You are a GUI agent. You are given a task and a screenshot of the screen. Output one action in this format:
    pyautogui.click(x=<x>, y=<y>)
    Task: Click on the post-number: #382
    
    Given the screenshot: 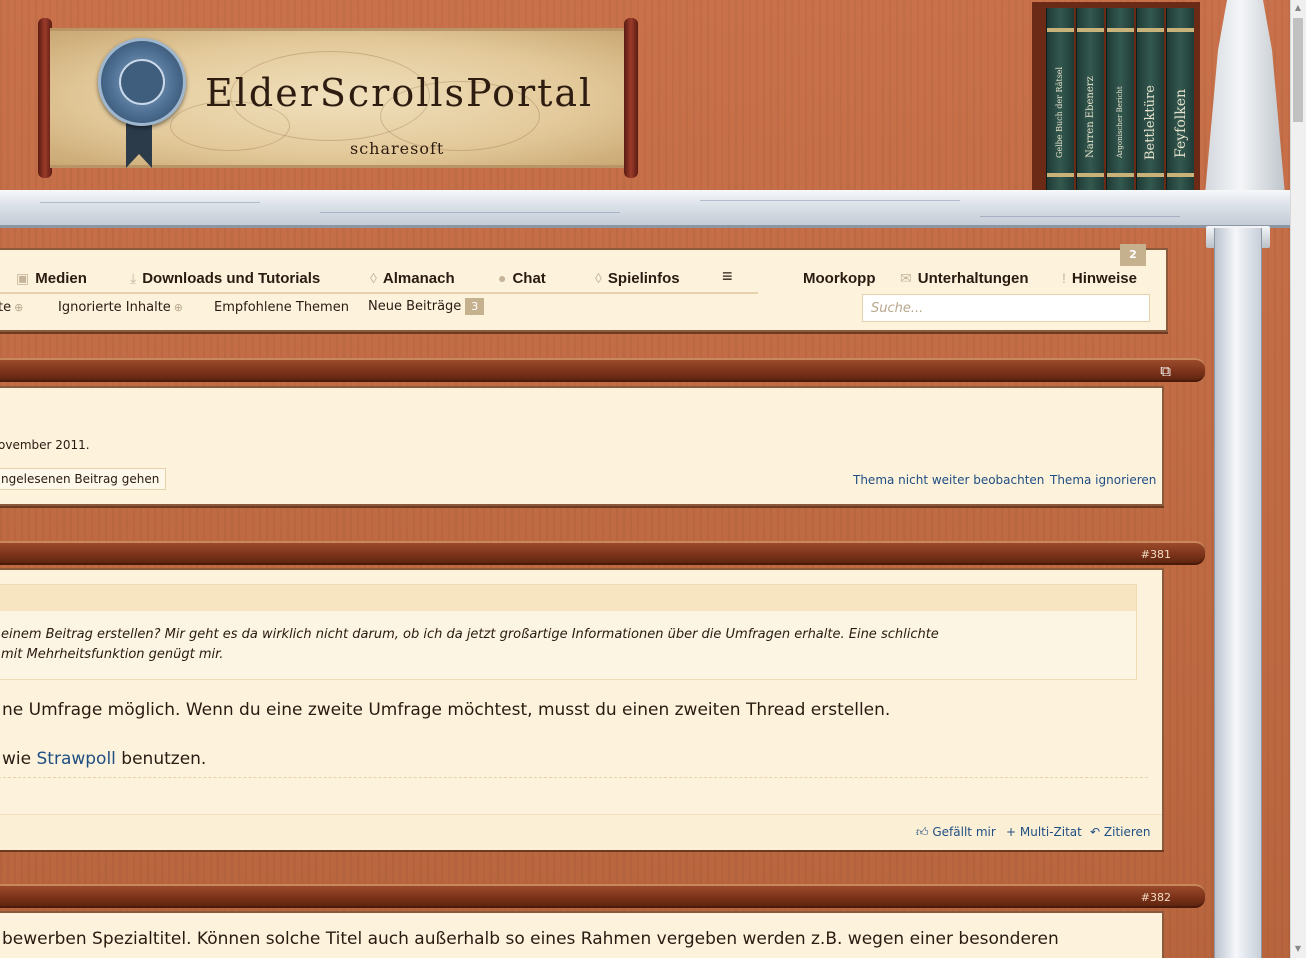 What is the action you would take?
    pyautogui.click(x=1156, y=897)
    